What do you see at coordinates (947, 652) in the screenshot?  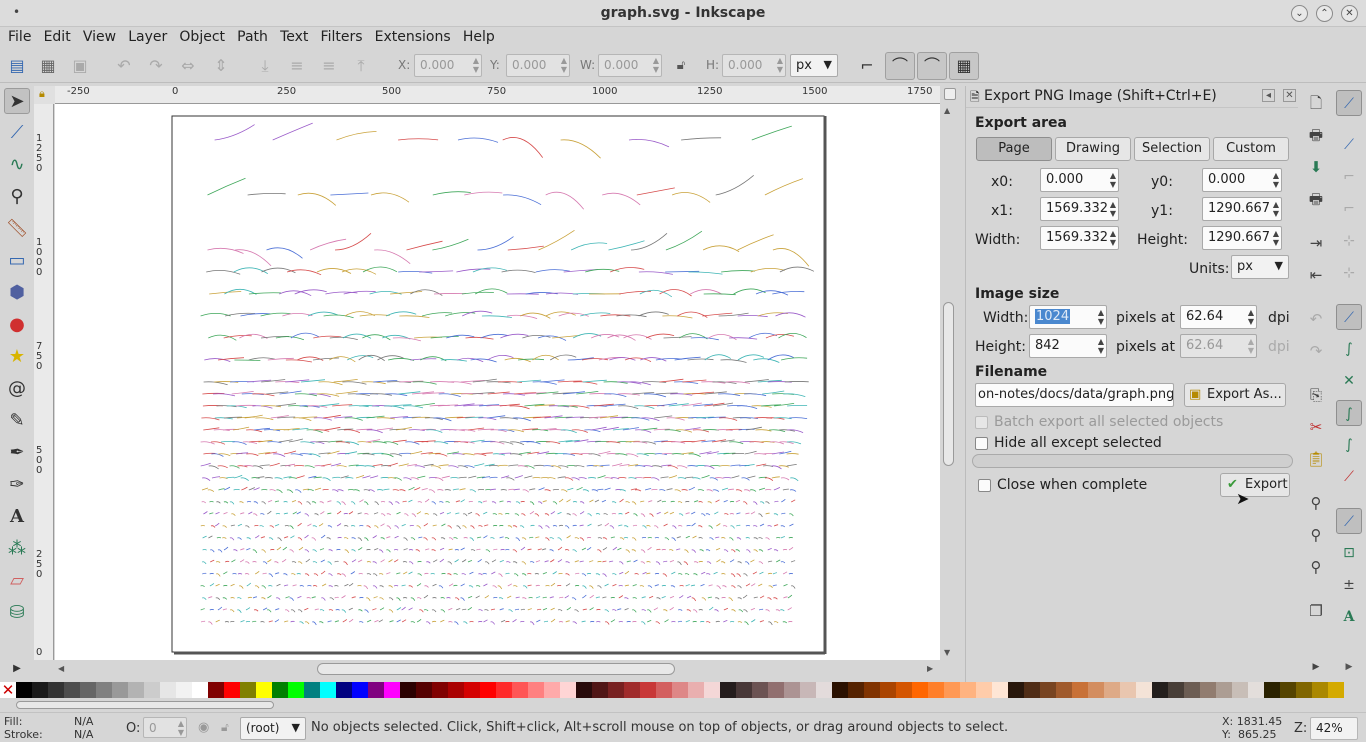 I see `scroll-down-icon: ▼` at bounding box center [947, 652].